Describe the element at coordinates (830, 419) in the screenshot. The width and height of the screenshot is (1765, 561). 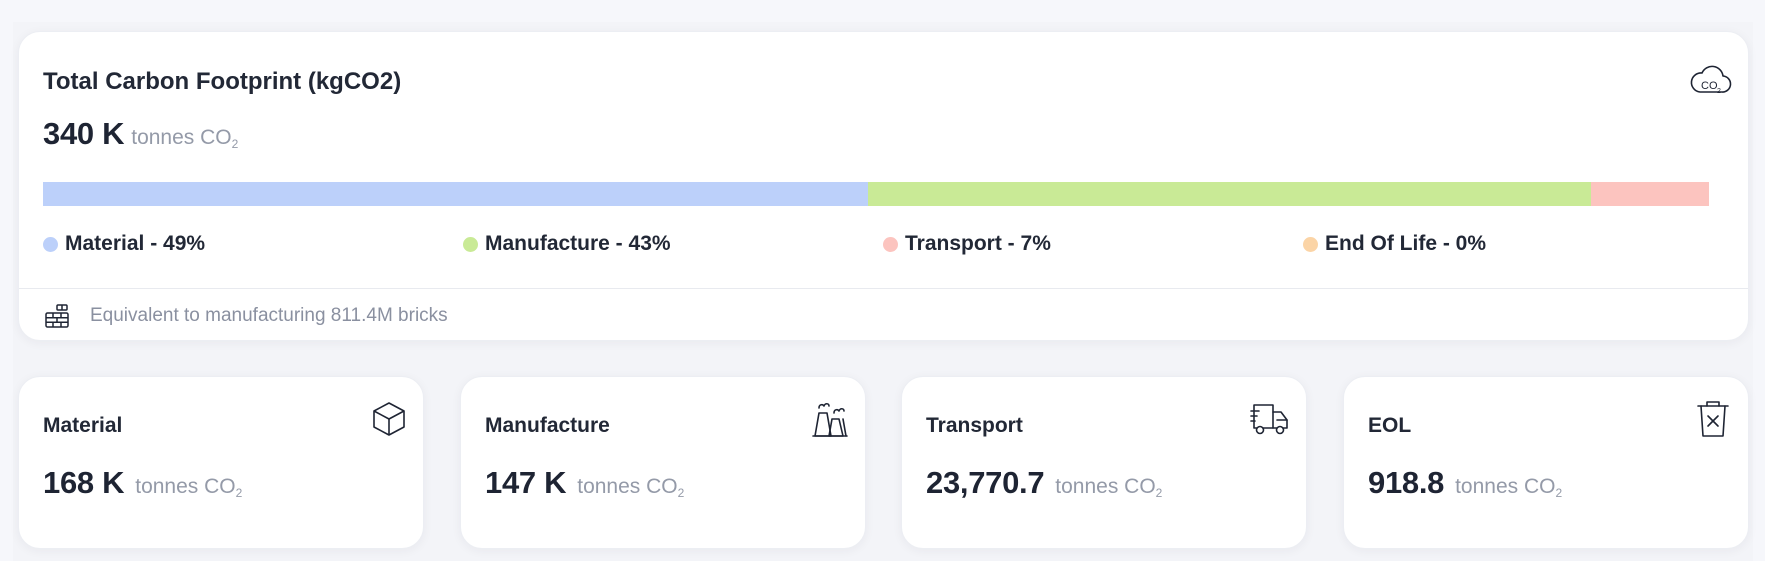
I see `factory-icon` at that location.